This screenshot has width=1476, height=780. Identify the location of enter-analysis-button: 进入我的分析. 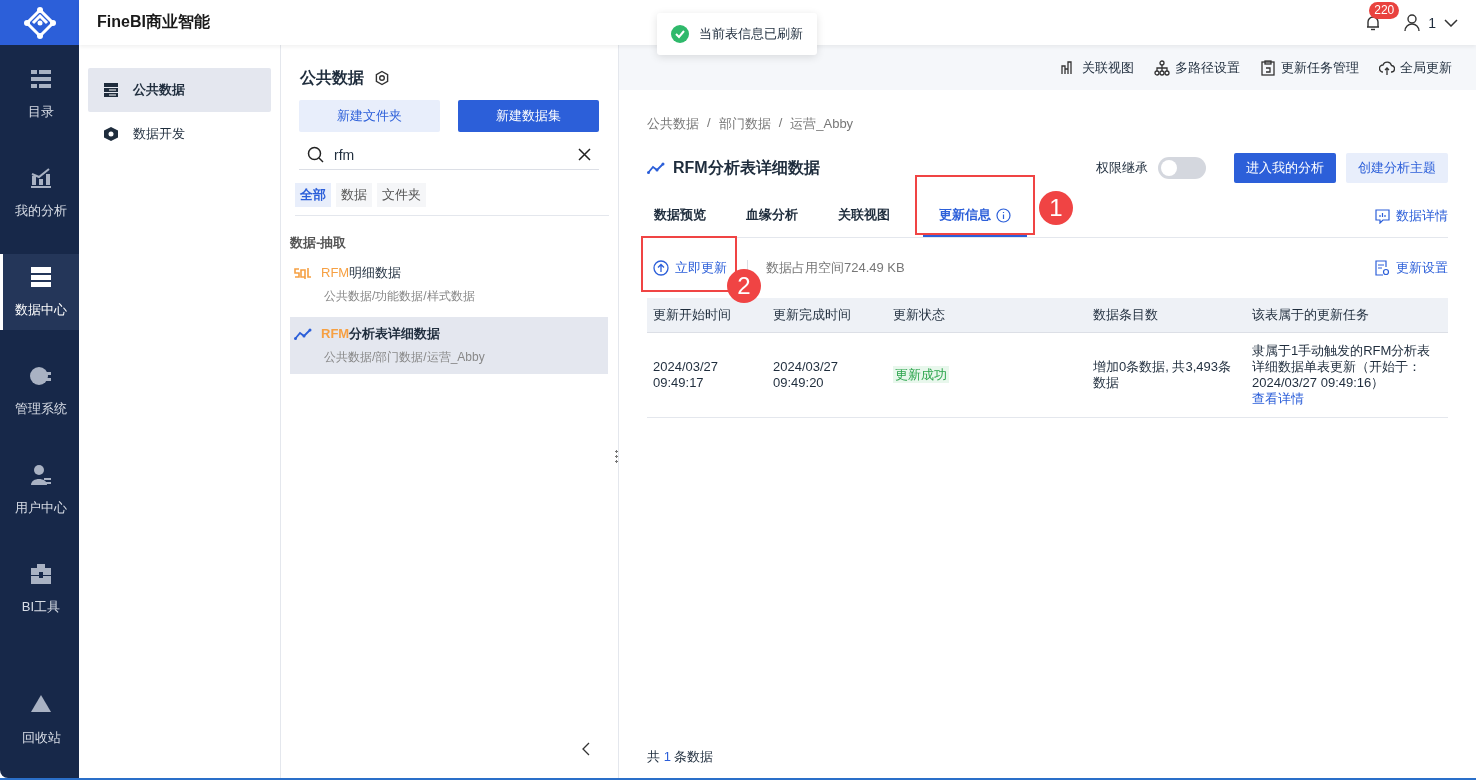
(1285, 168).